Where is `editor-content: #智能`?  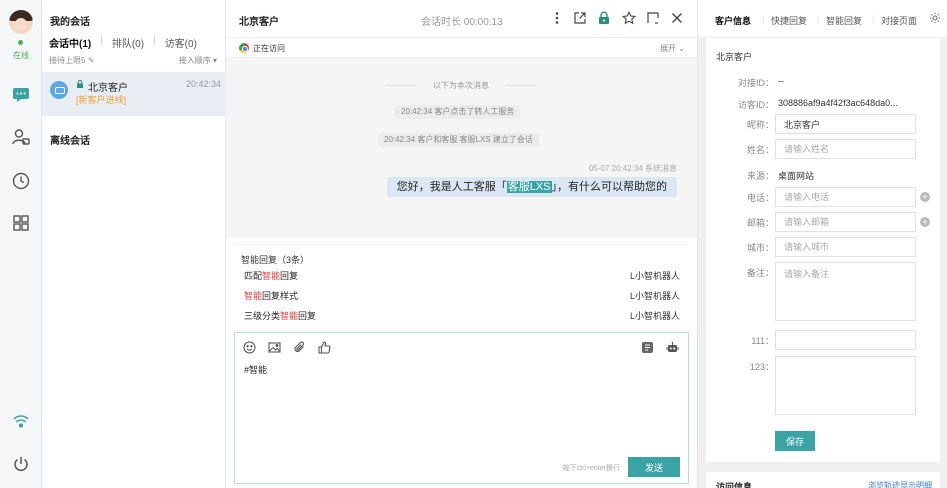
editor-content: #智能 is located at coordinates (255, 369).